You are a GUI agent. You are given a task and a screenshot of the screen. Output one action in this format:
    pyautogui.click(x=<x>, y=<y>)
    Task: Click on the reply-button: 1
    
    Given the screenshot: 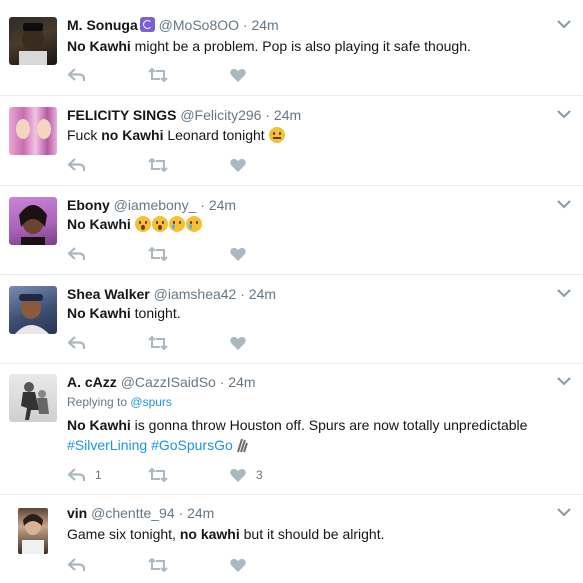 What is the action you would take?
    pyautogui.click(x=85, y=475)
    